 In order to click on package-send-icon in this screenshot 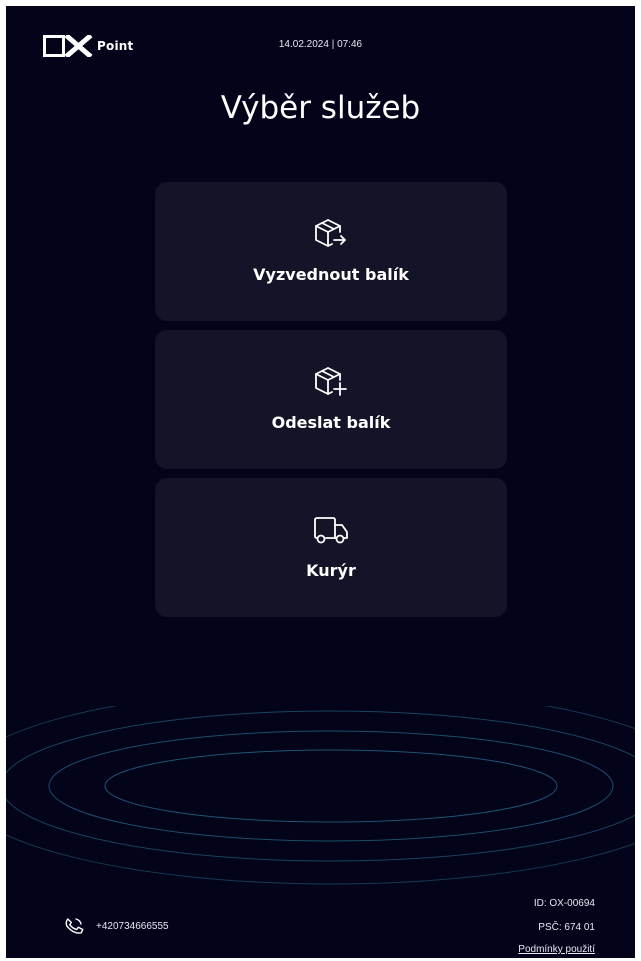, I will do `click(331, 382)`.